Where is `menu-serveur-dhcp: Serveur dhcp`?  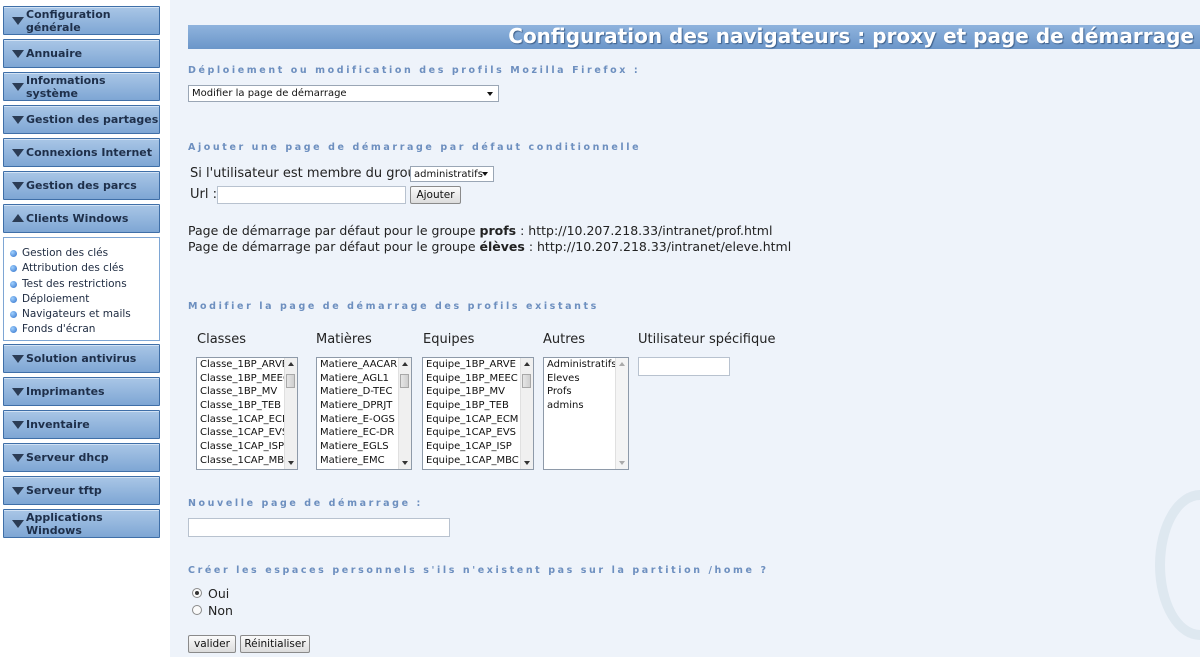
menu-serveur-dhcp: Serveur dhcp is located at coordinates (81, 457).